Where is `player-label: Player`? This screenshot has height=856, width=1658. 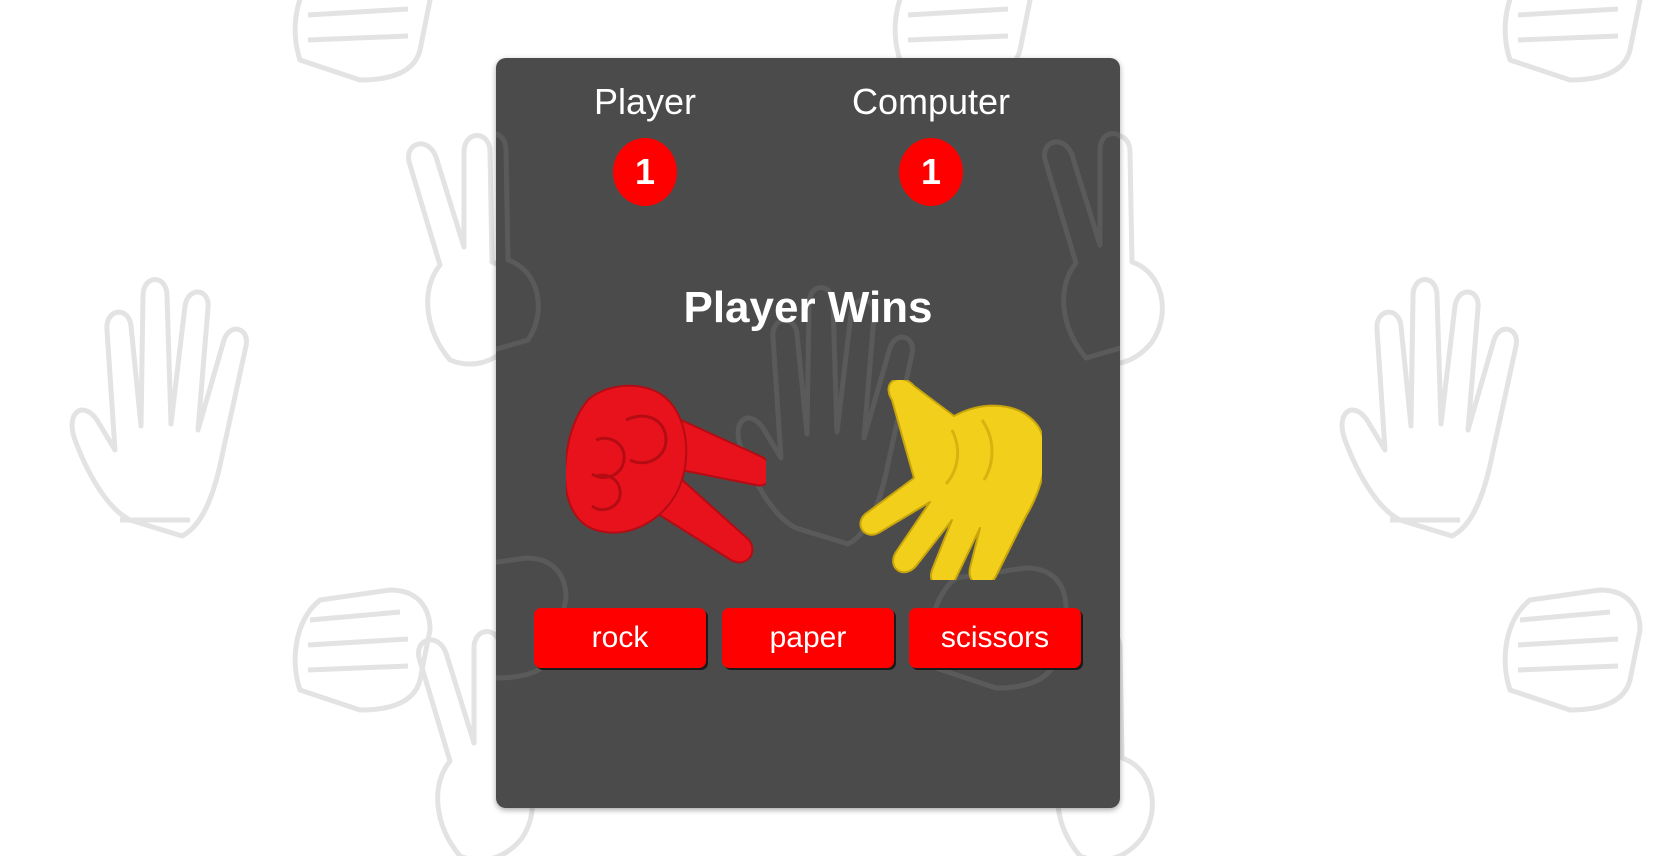 player-label: Player is located at coordinates (645, 101).